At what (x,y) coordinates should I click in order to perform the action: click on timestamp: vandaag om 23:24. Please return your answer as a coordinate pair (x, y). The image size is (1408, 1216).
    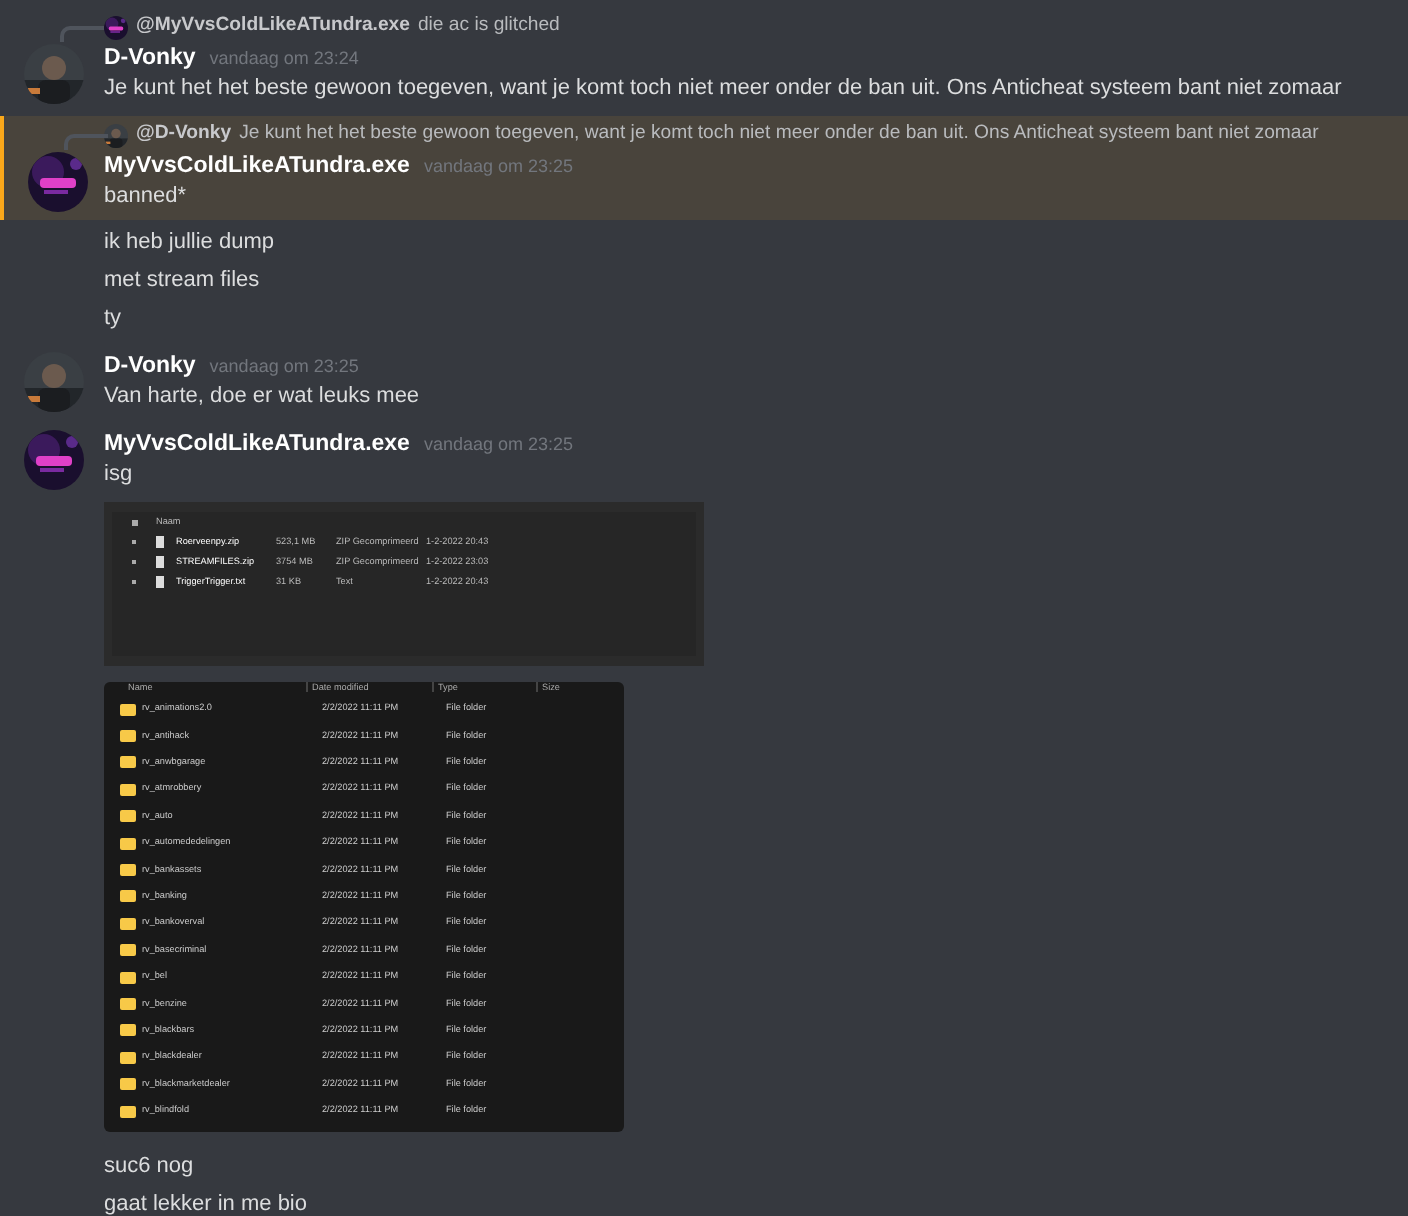
    Looking at the image, I should click on (284, 59).